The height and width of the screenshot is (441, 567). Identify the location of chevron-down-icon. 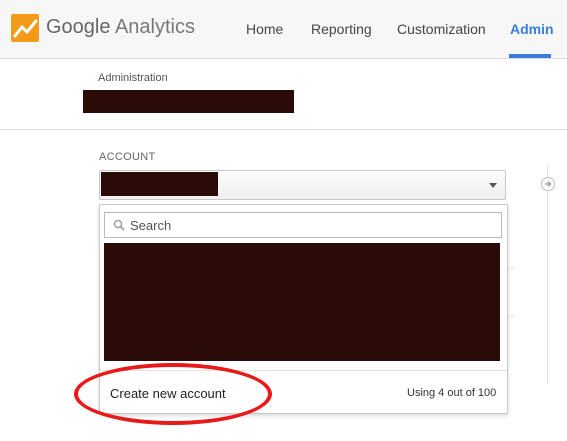
(493, 185).